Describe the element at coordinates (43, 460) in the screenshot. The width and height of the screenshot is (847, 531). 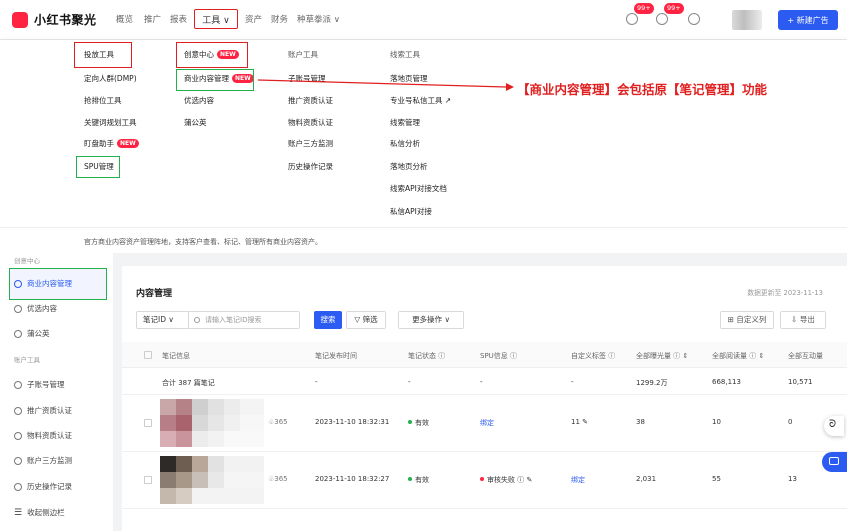
I see `sidebar-item-third-party: 账户三方监测` at that location.